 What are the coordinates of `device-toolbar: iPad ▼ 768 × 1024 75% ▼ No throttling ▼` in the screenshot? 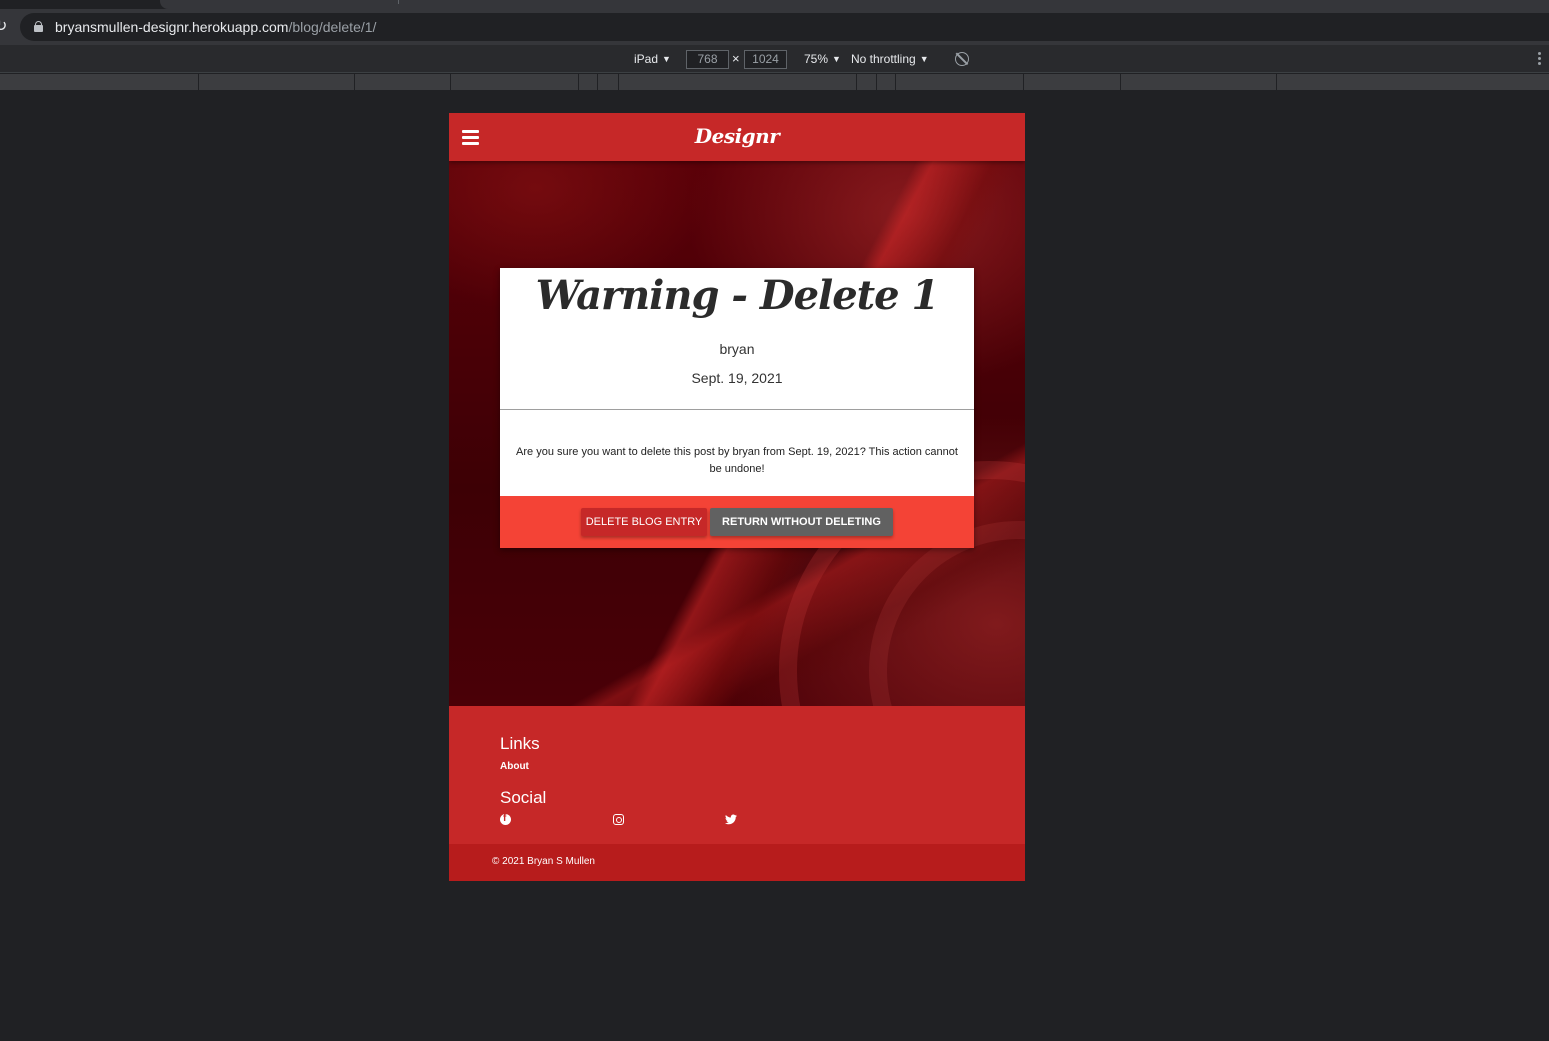 It's located at (774, 59).